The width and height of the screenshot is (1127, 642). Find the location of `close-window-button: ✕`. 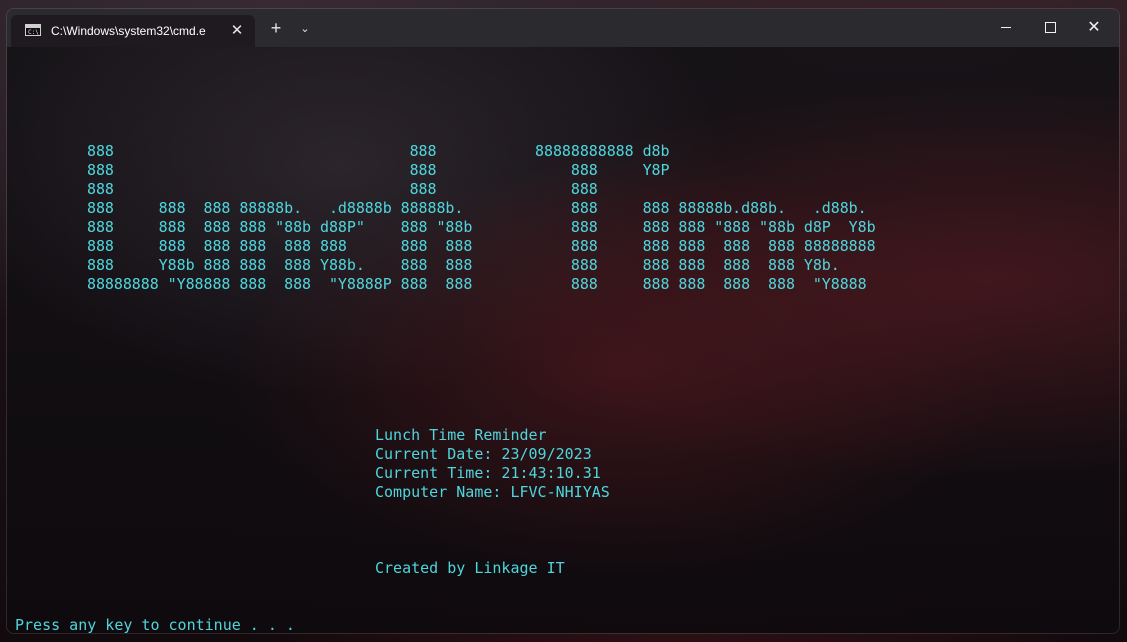

close-window-button: ✕ is located at coordinates (1094, 28).